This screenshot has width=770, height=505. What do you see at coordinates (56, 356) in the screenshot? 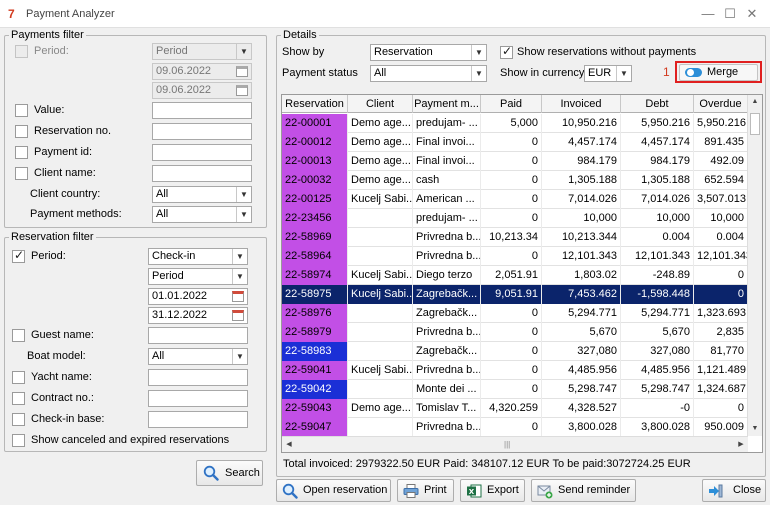
I see `rf-boat-model-label: Boat model:` at bounding box center [56, 356].